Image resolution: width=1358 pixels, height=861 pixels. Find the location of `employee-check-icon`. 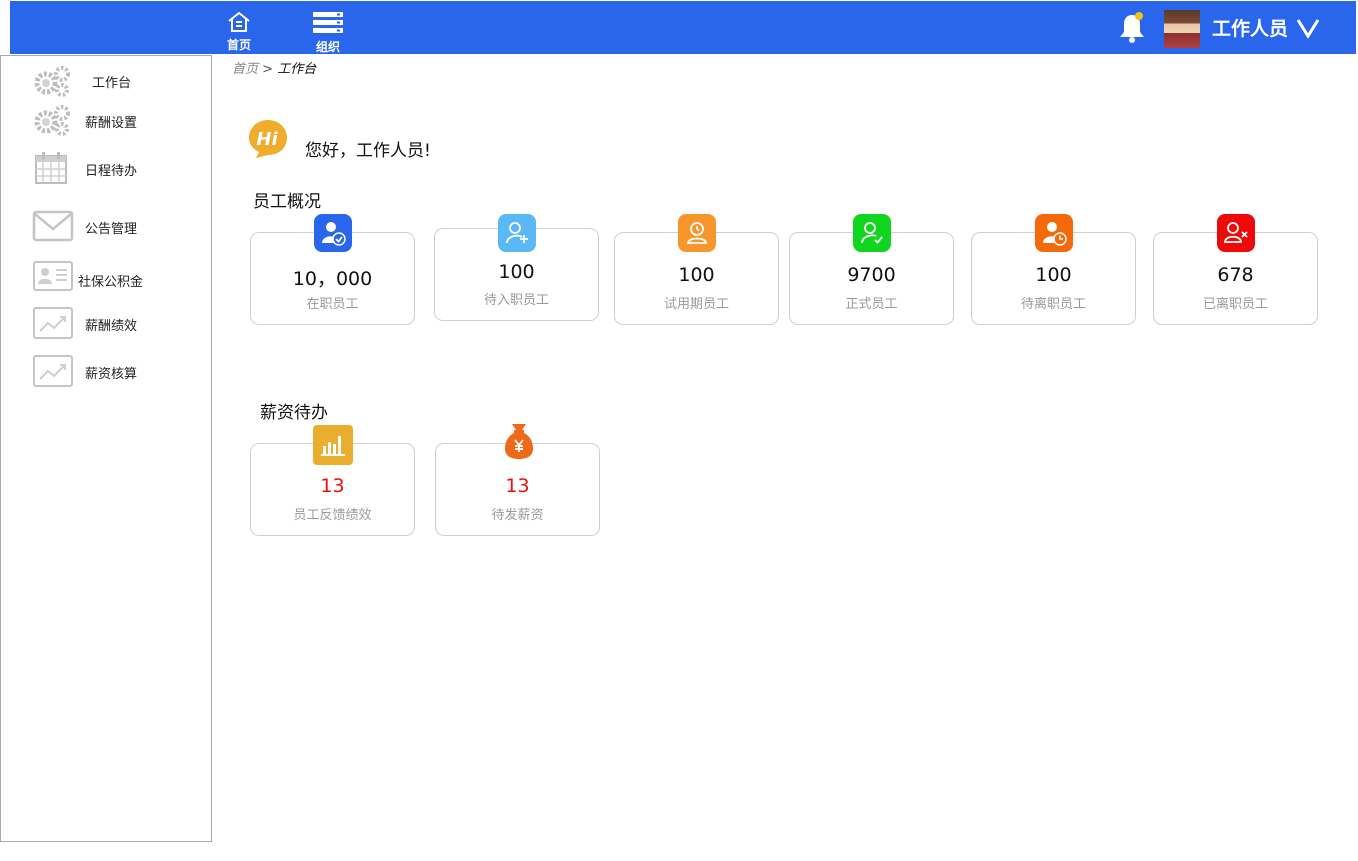

employee-check-icon is located at coordinates (333, 233).